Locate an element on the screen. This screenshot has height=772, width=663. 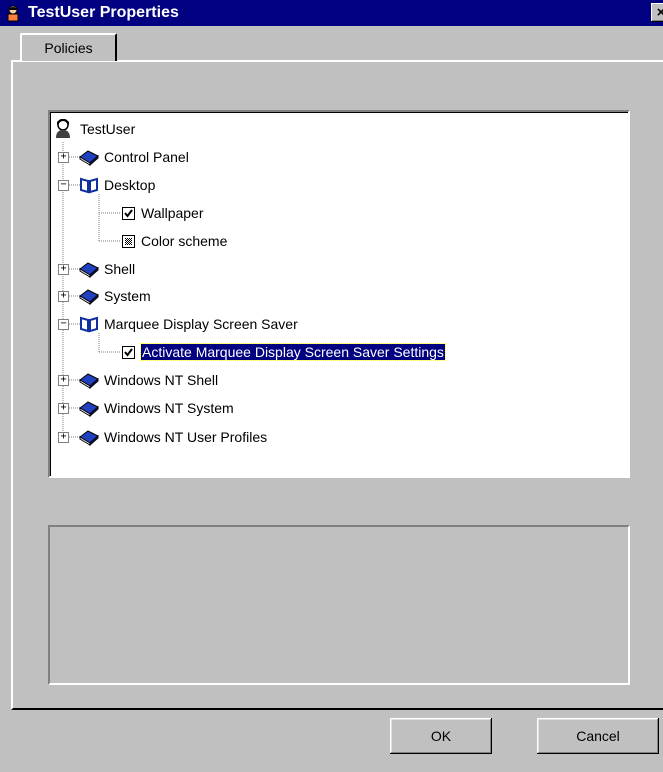
expand-system: + is located at coordinates (63, 296).